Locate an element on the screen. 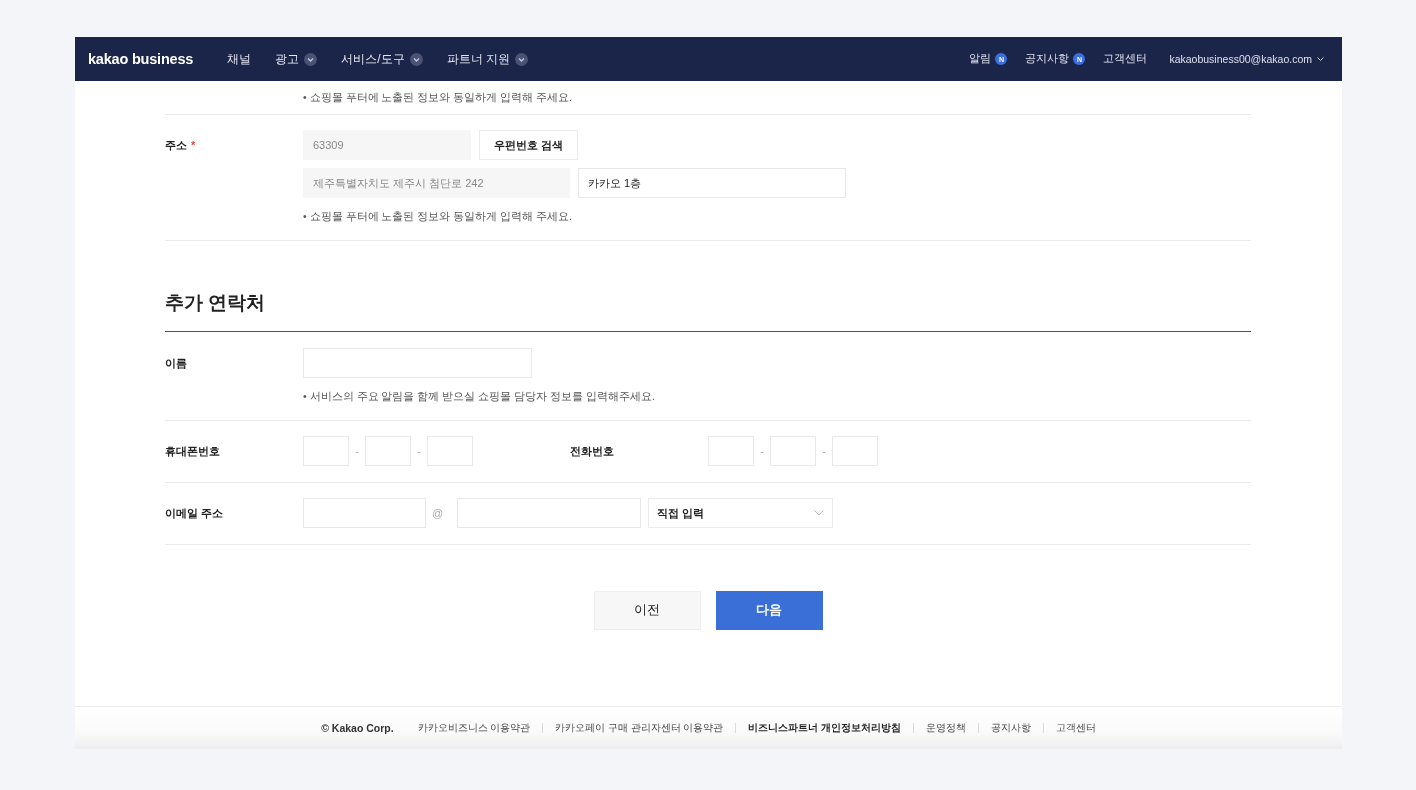 The image size is (1416, 790). footer-link: 공지사항 is located at coordinates (1010, 728).